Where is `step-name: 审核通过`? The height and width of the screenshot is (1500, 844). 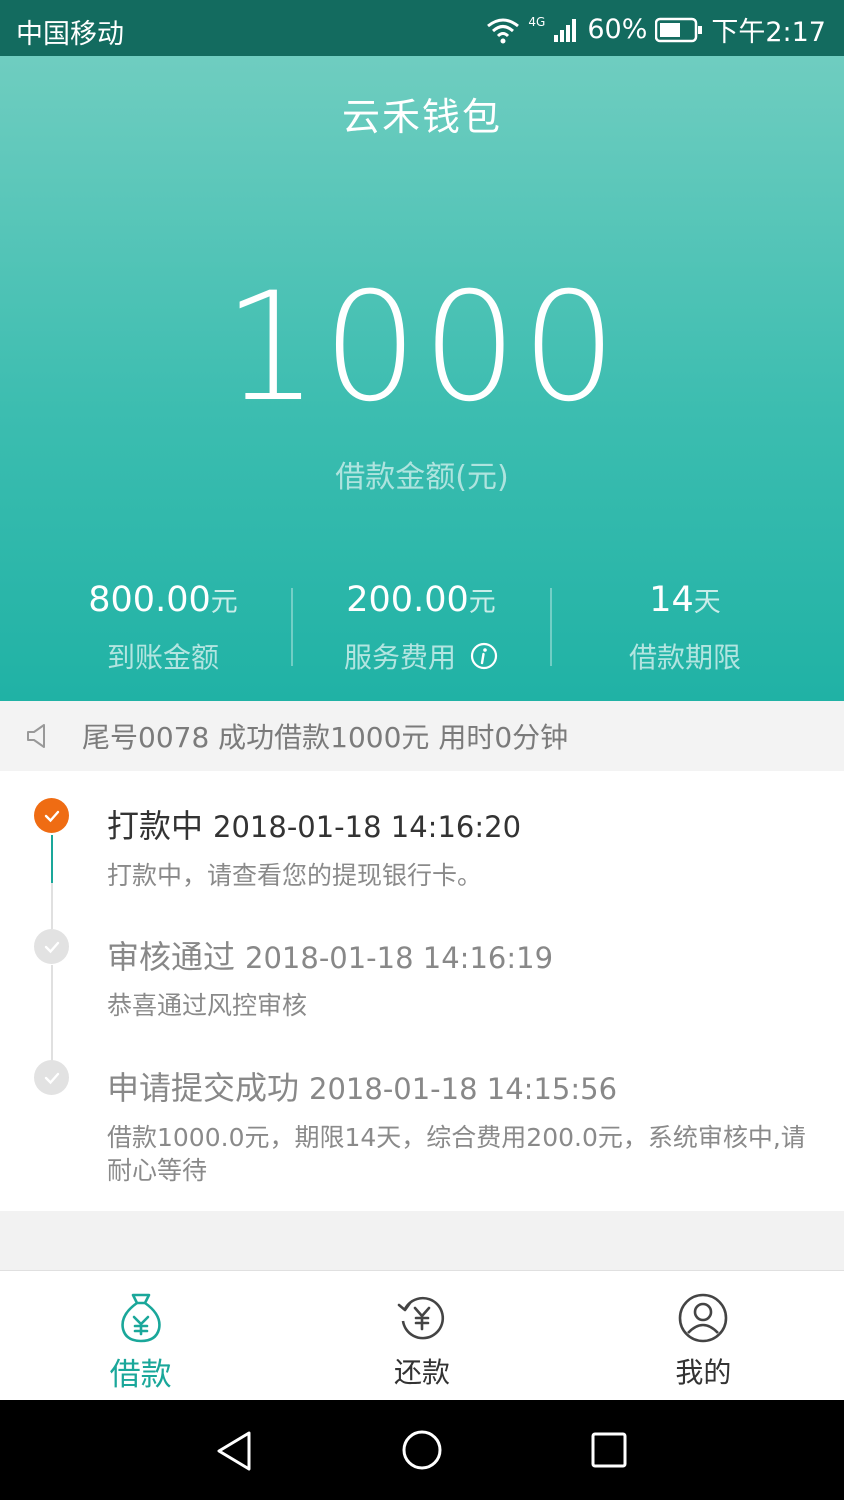 step-name: 审核通过 is located at coordinates (171, 957).